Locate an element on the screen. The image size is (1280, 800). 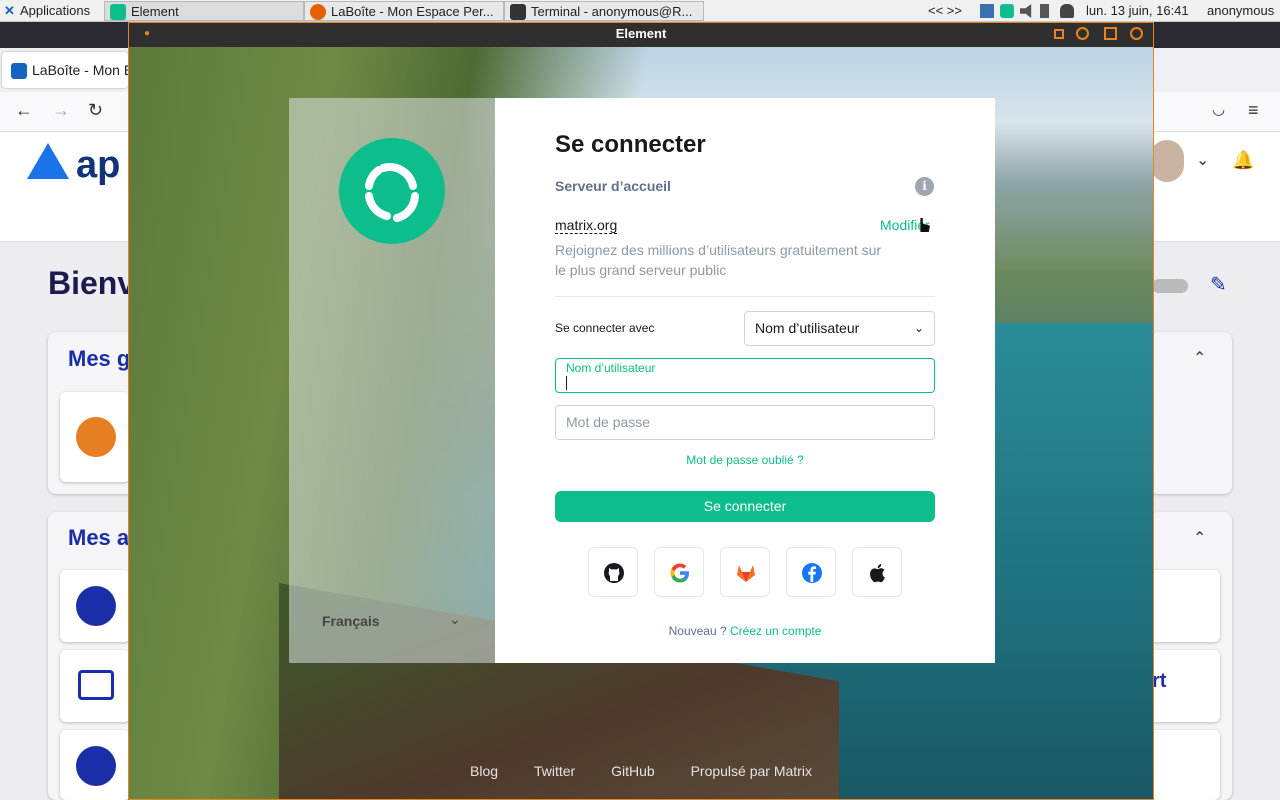
edit-toggle is located at coordinates (1170, 286).